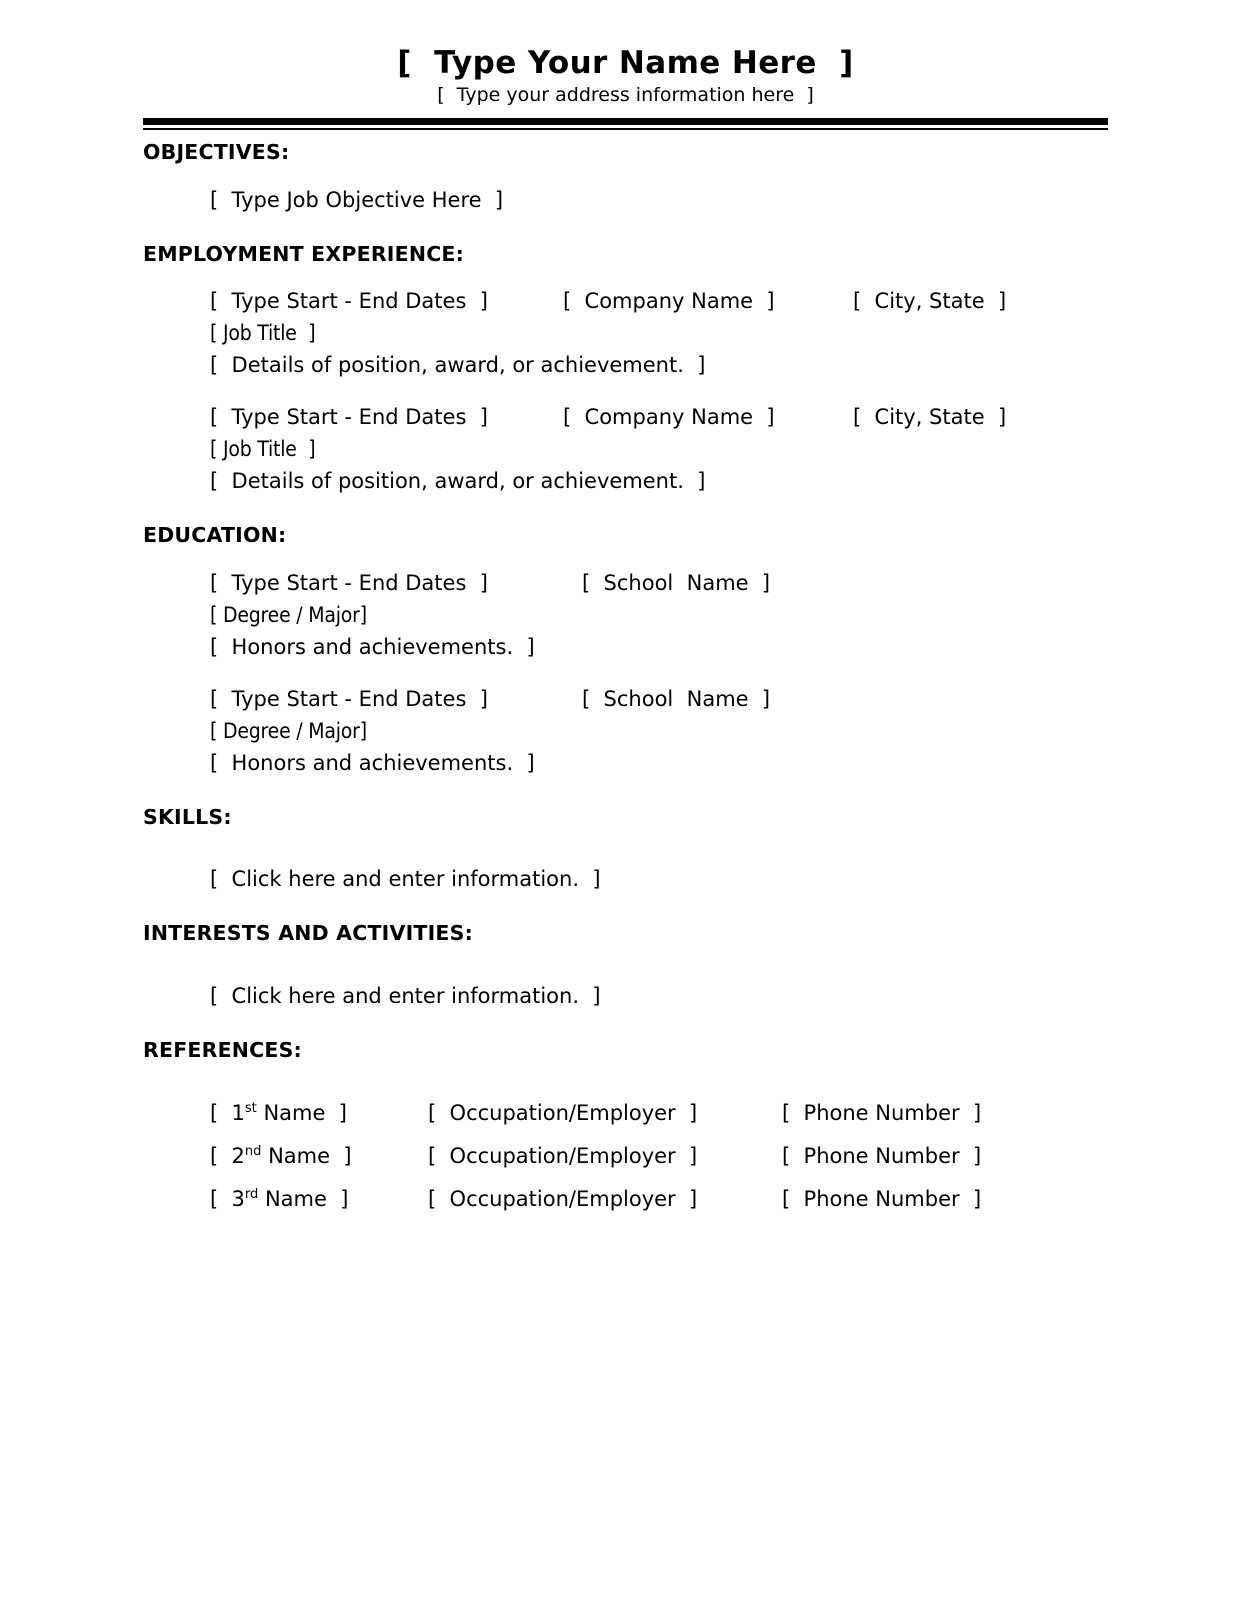  What do you see at coordinates (643, 996) in the screenshot?
I see `interests-line: [ Click here and enter information. ]` at bounding box center [643, 996].